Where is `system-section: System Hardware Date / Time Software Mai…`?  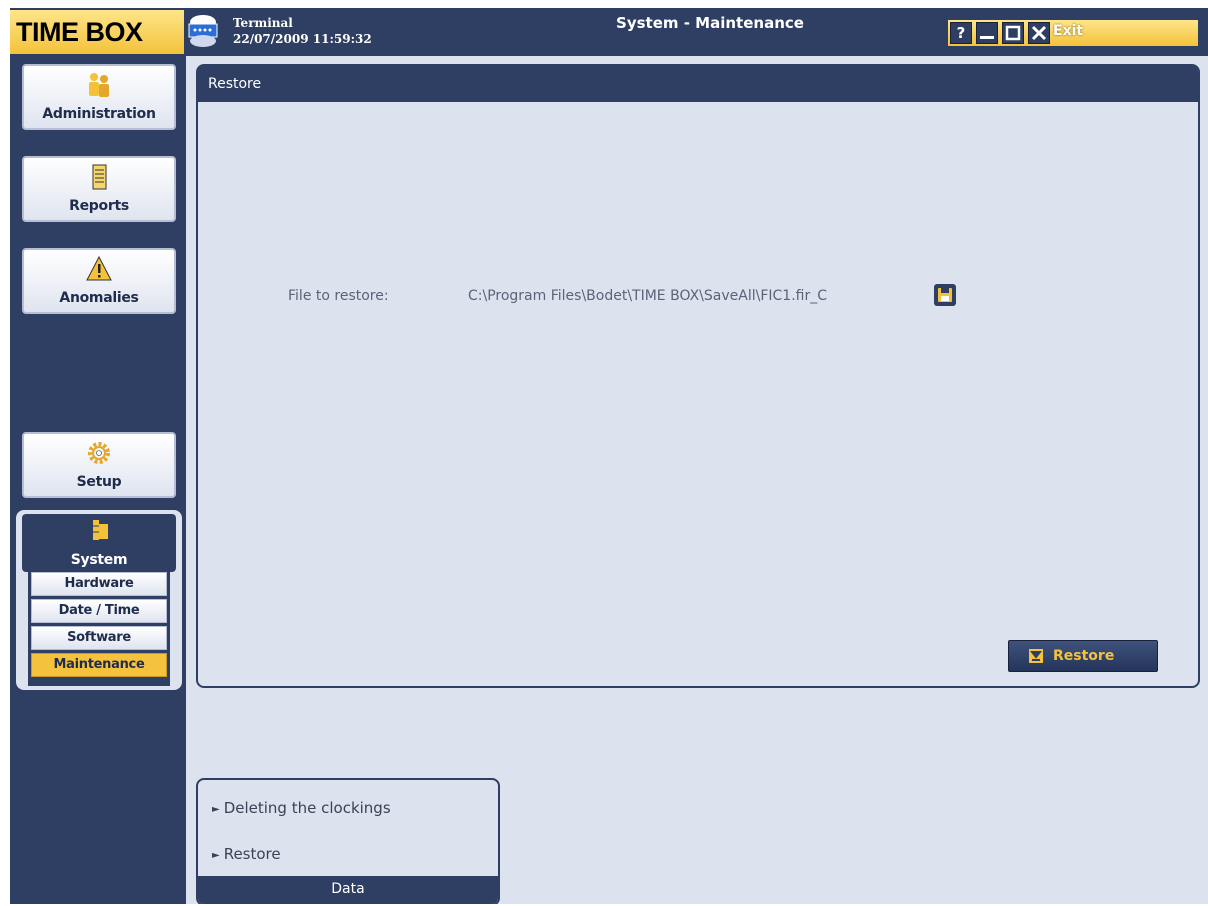 system-section: System Hardware Date / Time Software Mai… is located at coordinates (99, 600).